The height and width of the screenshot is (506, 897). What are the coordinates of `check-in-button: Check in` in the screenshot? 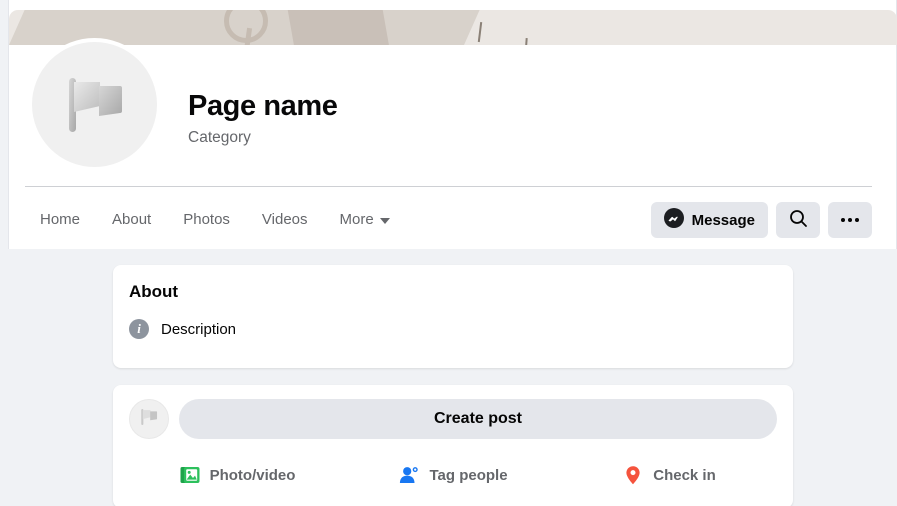 It's located at (669, 475).